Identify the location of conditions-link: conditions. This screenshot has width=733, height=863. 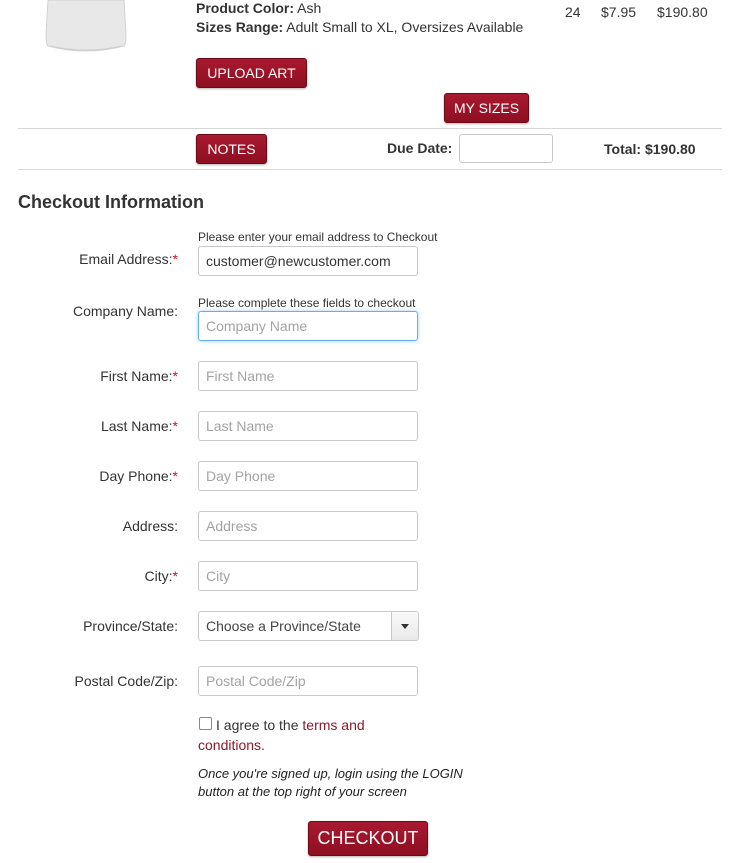
(229, 745).